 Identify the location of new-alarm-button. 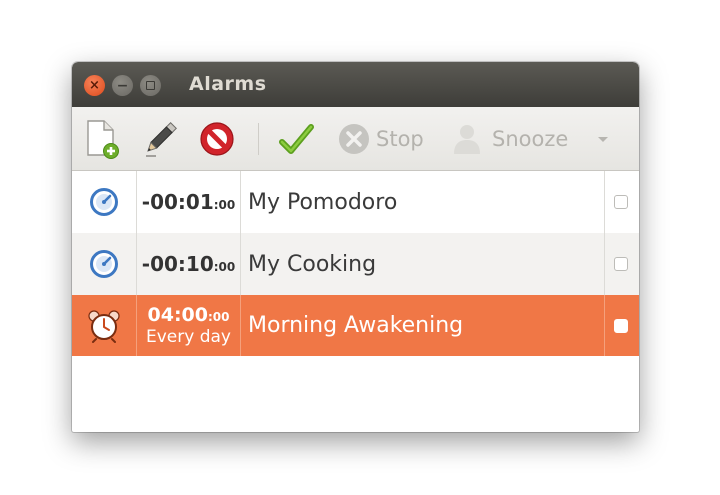
(102, 138).